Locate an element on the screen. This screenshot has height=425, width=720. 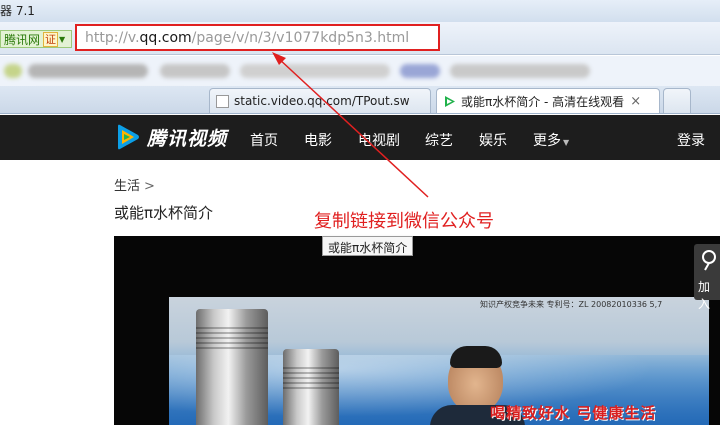
browser-titlebar is located at coordinates (360, 11).